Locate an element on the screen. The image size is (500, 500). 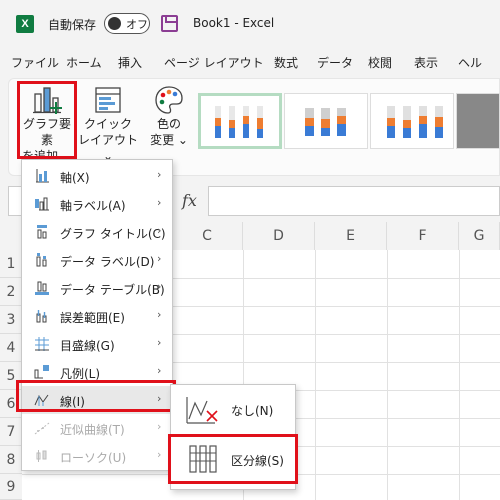
menu-item-label: 誤差範囲(E) is located at coordinates (92, 318).